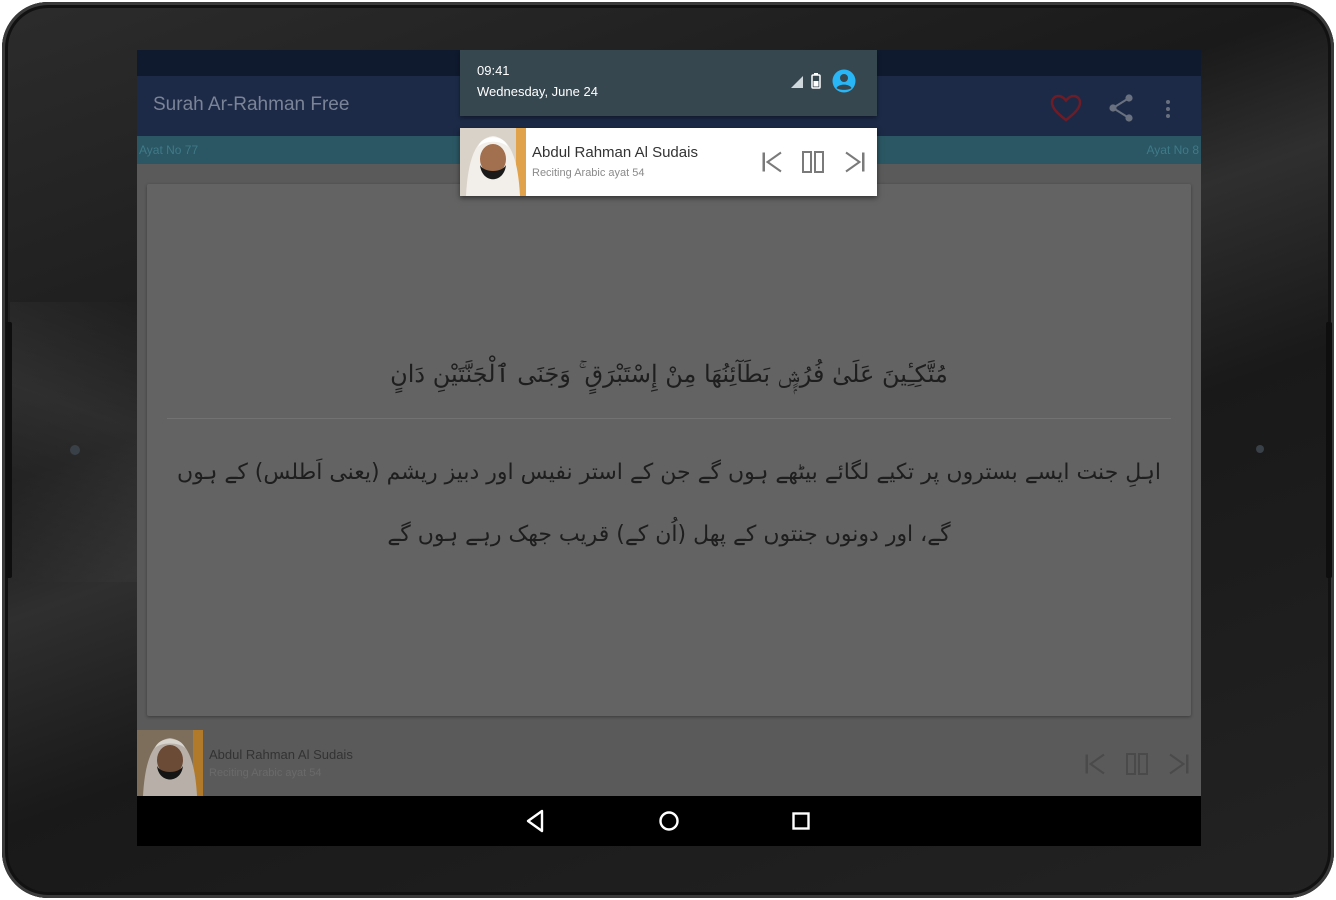  What do you see at coordinates (9, 450) in the screenshot?
I see `side-edge-left` at bounding box center [9, 450].